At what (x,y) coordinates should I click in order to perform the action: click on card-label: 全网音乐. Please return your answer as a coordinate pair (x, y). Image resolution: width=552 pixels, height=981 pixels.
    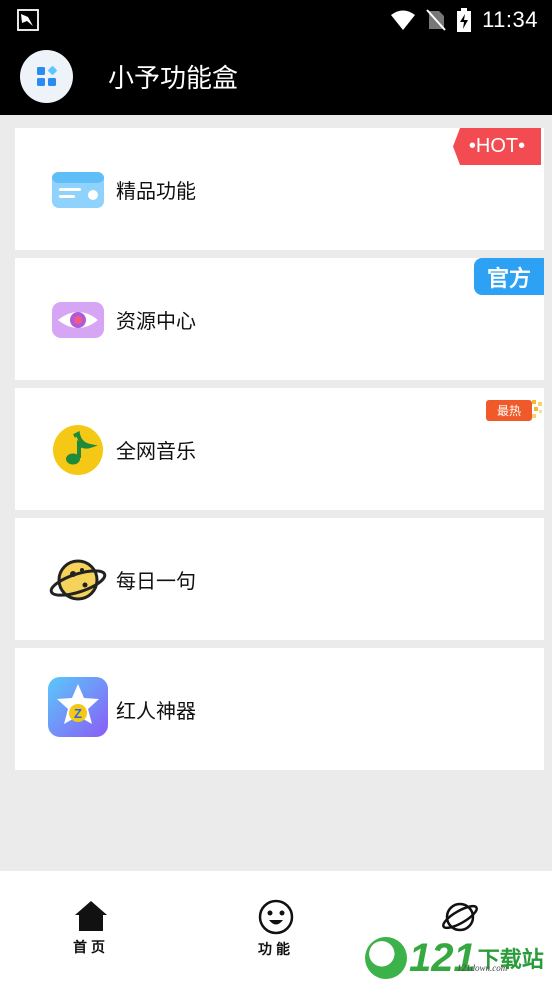
    Looking at the image, I should click on (156, 451).